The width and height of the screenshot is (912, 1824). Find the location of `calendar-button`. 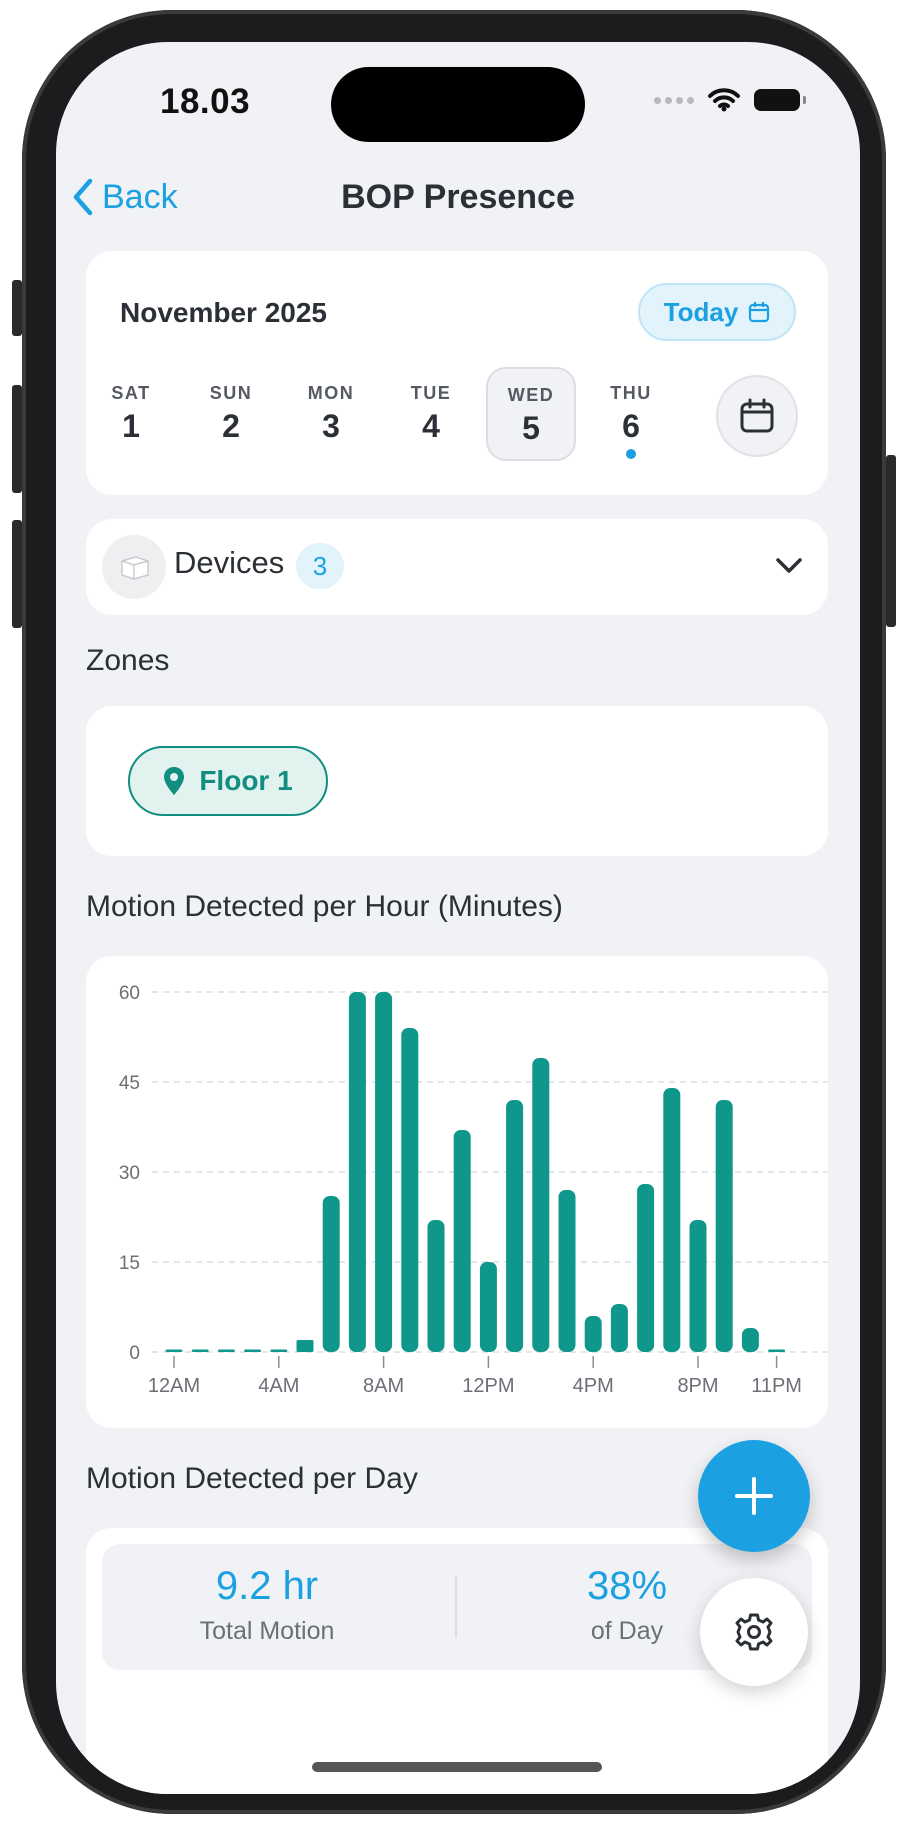

calendar-button is located at coordinates (757, 416).